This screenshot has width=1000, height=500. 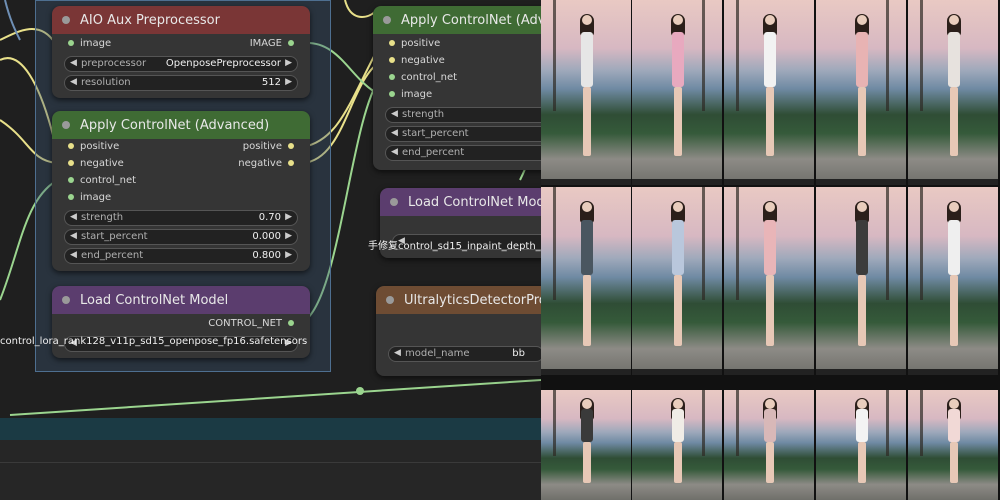 What do you see at coordinates (181, 20) in the screenshot?
I see `node-header: AIO Aux Preprocessor` at bounding box center [181, 20].